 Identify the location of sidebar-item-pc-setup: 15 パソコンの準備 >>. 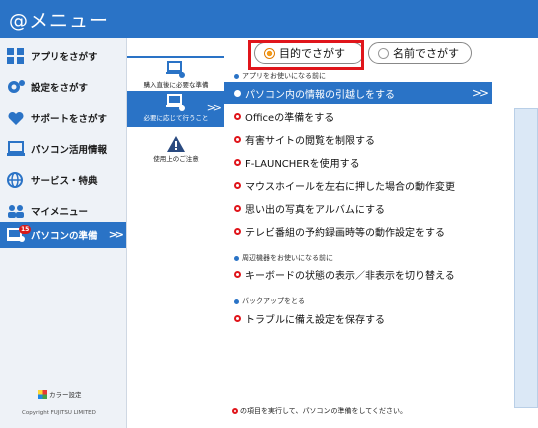
(63, 235).